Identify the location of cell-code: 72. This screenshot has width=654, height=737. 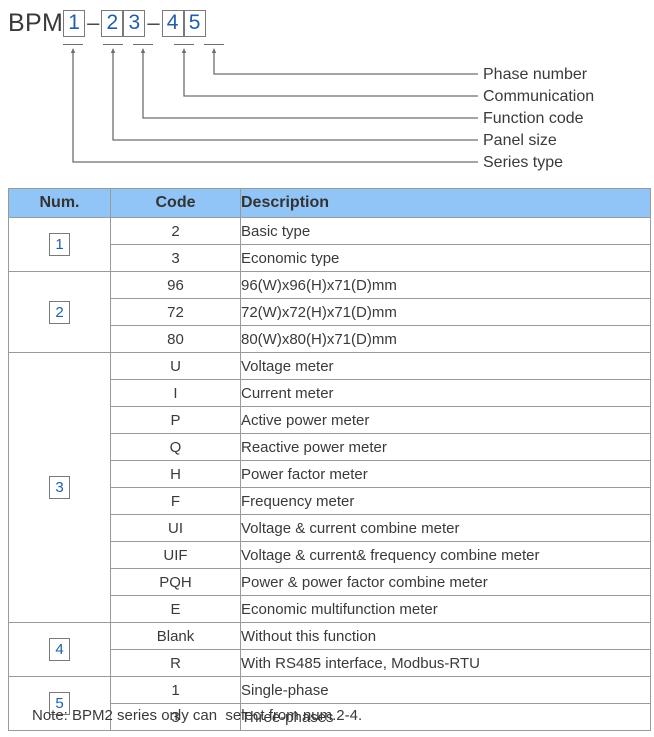
(175, 312).